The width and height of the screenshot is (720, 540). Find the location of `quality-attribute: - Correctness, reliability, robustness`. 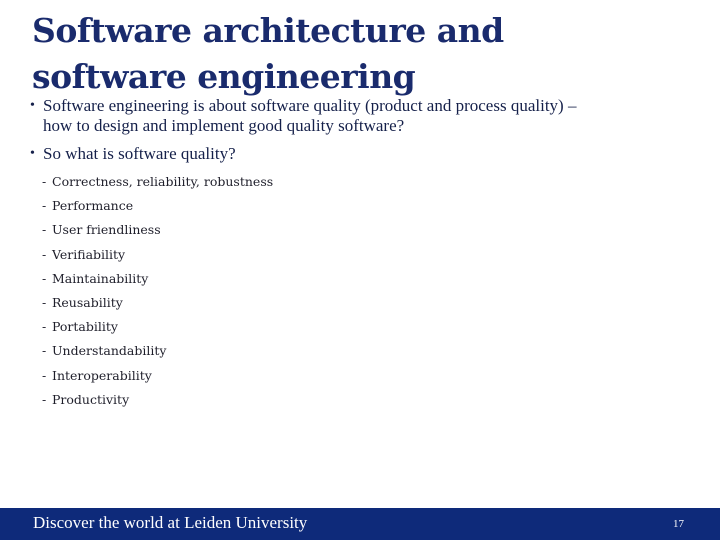

quality-attribute: - Correctness, reliability, robustness is located at coordinates (157, 184).